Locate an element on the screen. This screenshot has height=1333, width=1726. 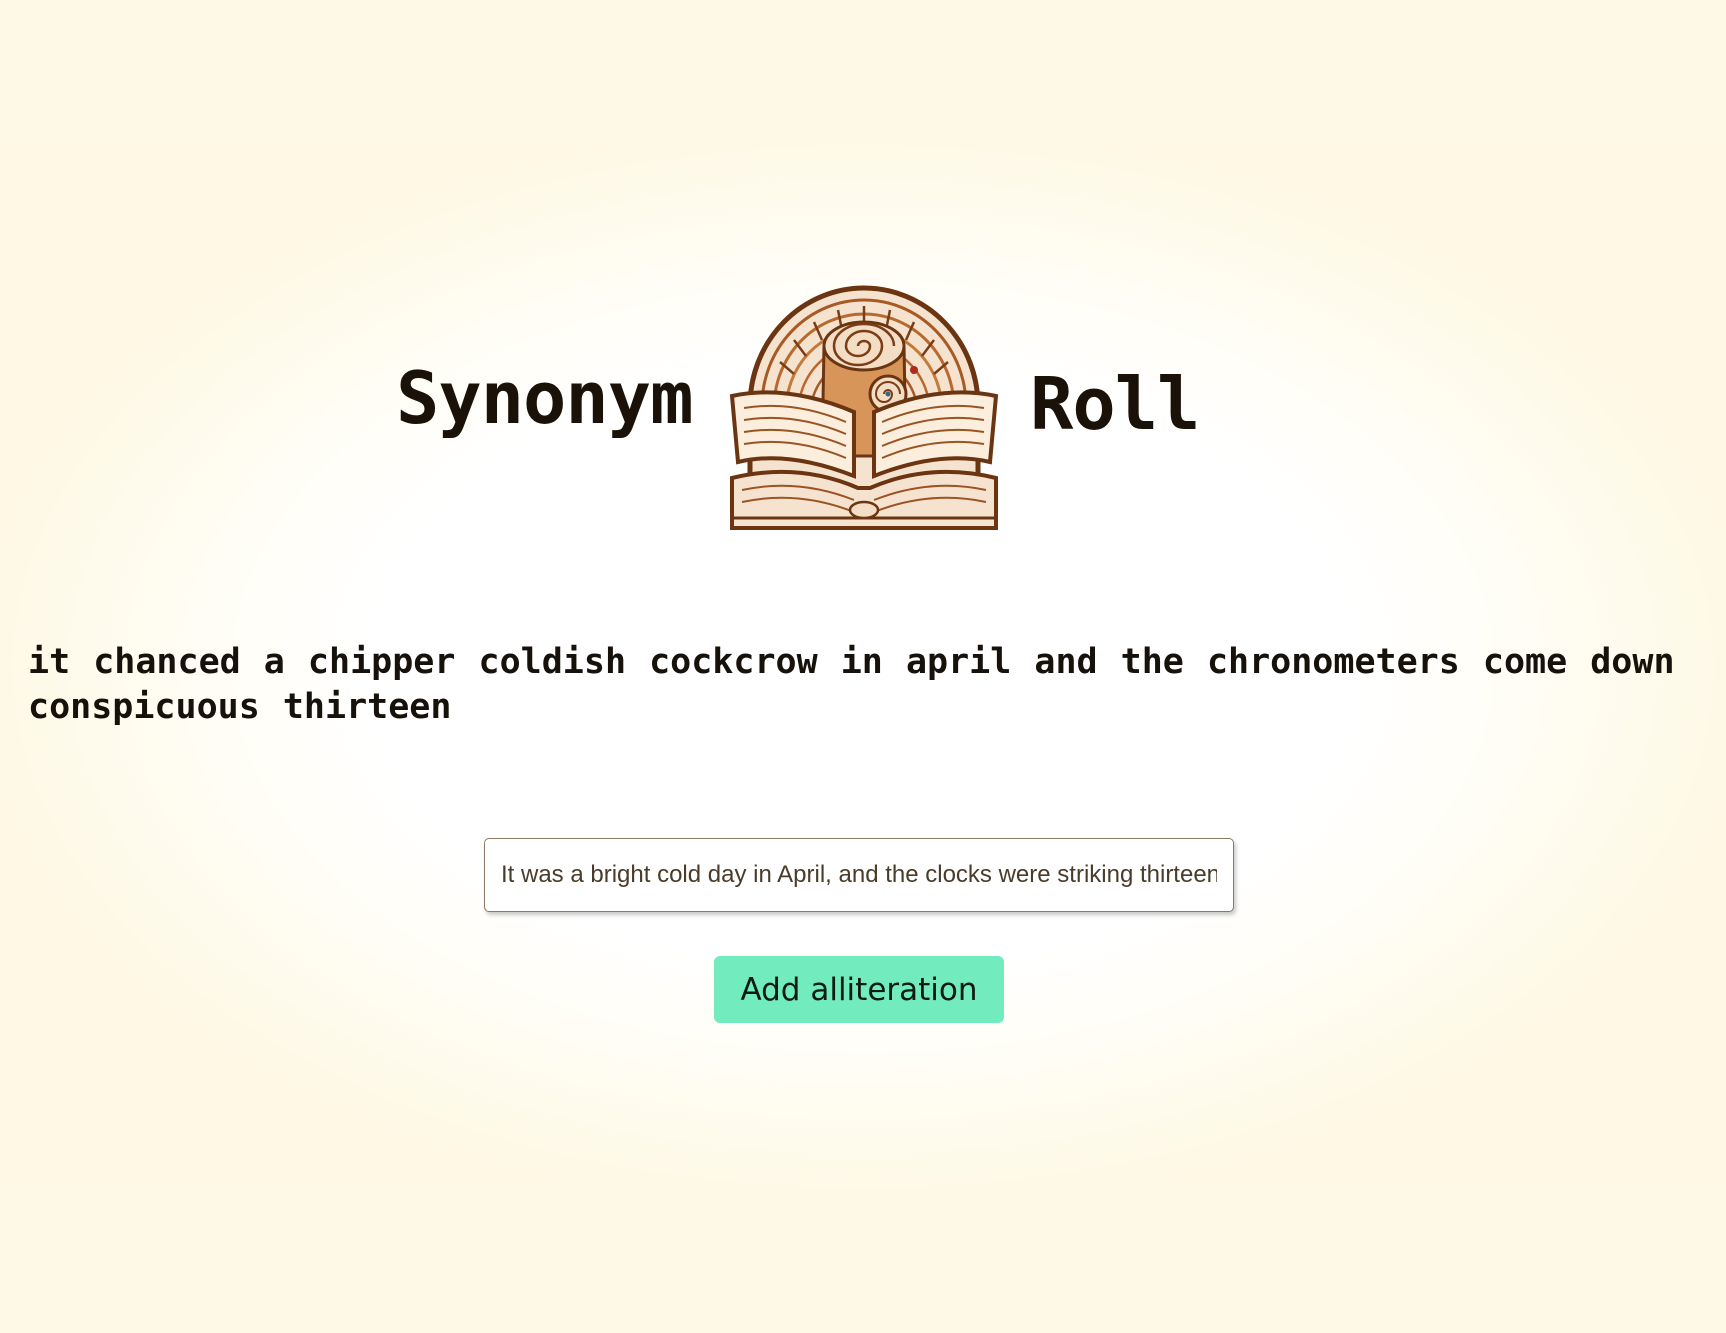
book-cinnamon-roll-logo-icon is located at coordinates (864, 407).